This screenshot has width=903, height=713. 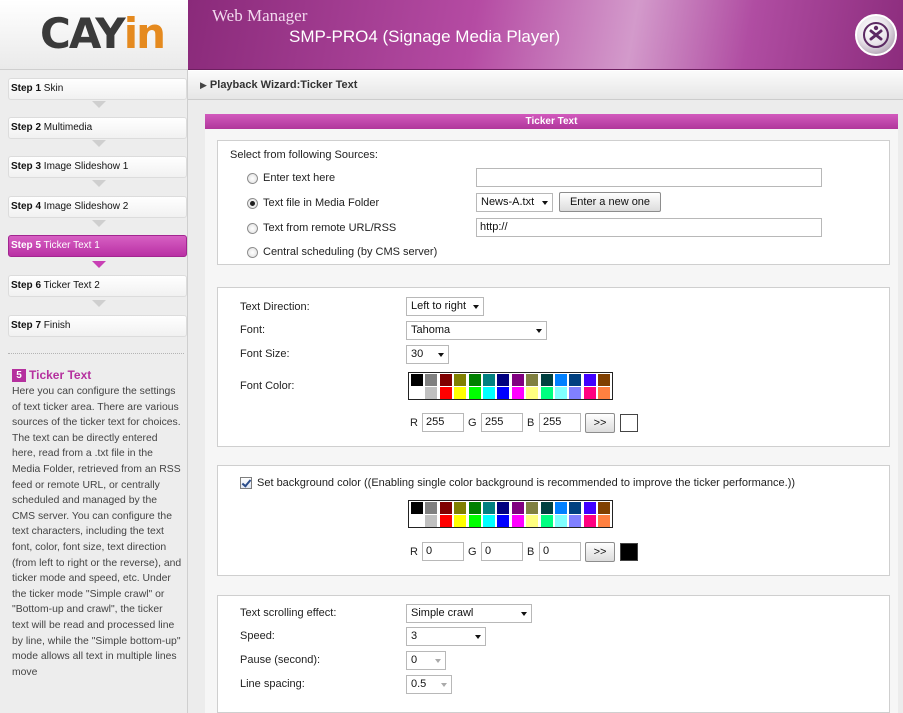 I want to click on chevron-down-icon, so click(x=545, y=203).